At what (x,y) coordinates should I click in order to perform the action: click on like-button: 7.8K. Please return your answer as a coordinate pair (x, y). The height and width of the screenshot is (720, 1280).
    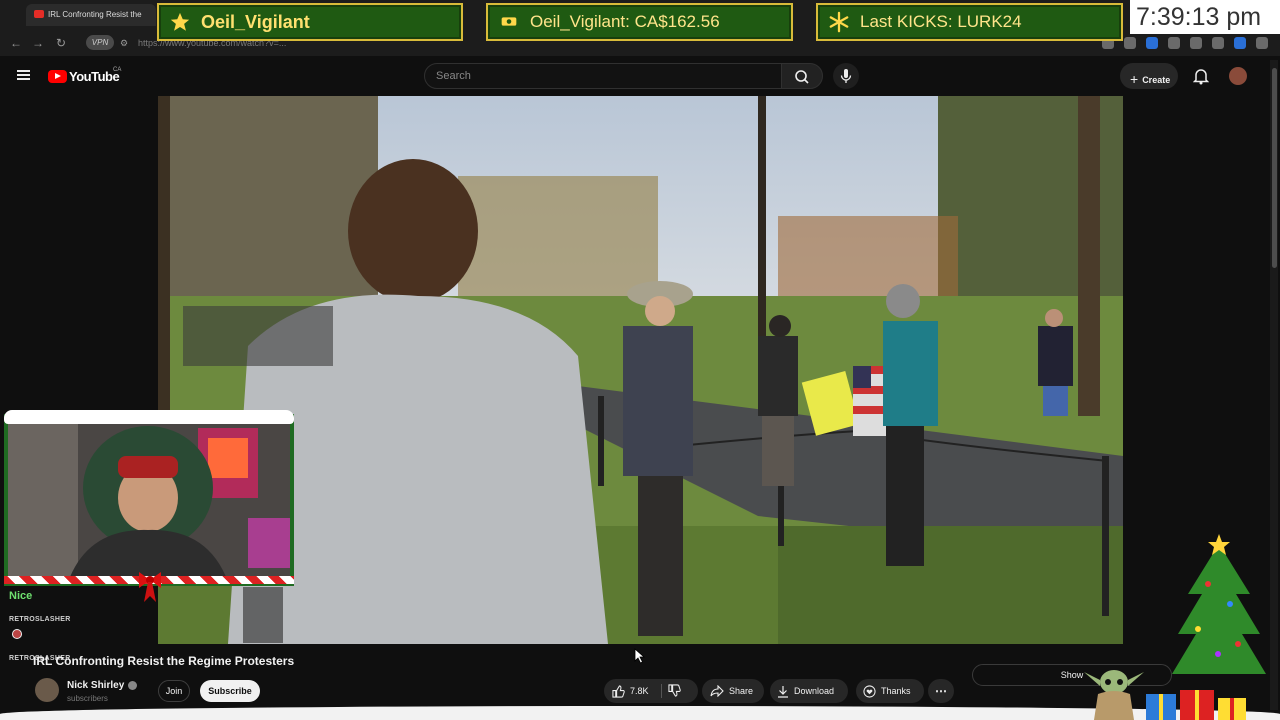
    Looking at the image, I should click on (651, 691).